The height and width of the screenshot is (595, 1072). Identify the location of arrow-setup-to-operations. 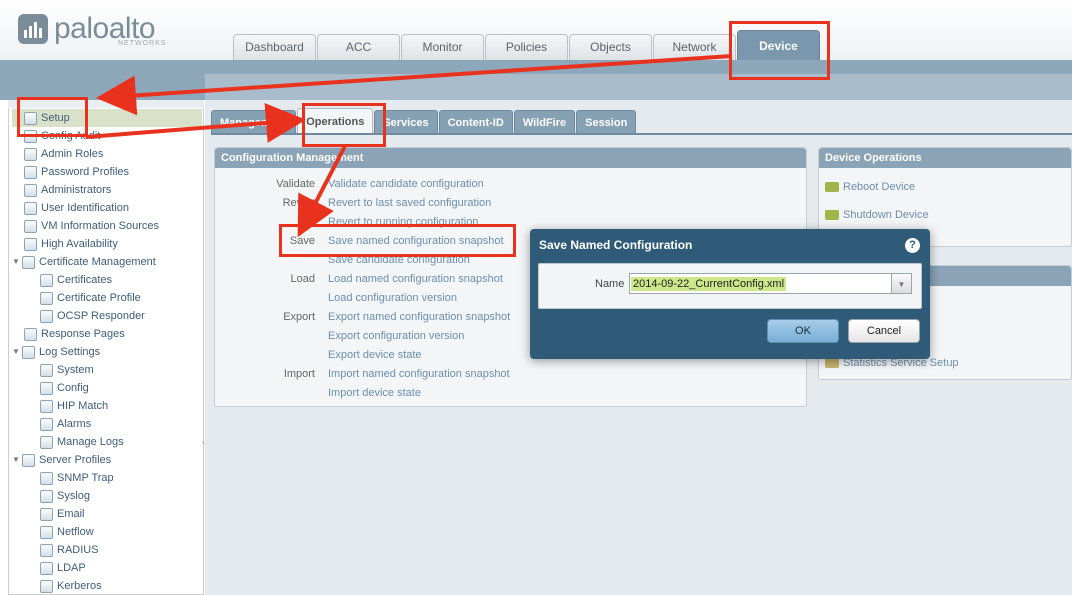
(195, 122).